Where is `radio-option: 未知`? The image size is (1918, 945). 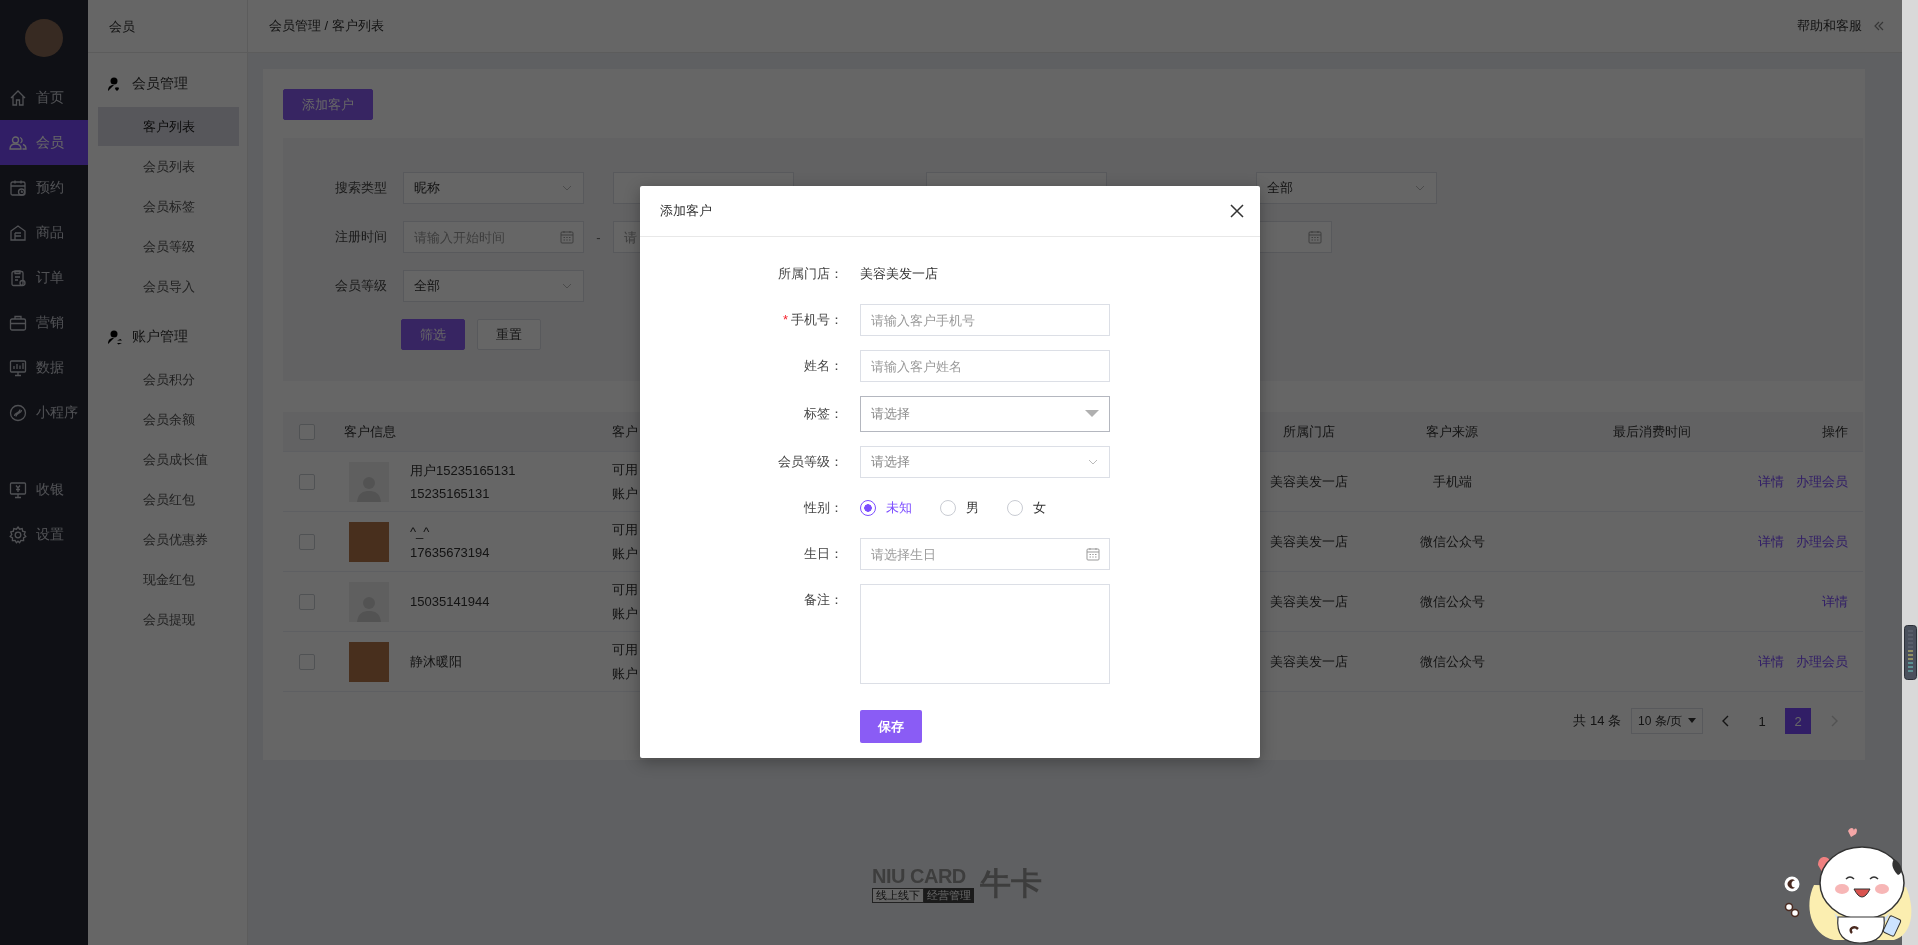 radio-option: 未知 is located at coordinates (886, 508).